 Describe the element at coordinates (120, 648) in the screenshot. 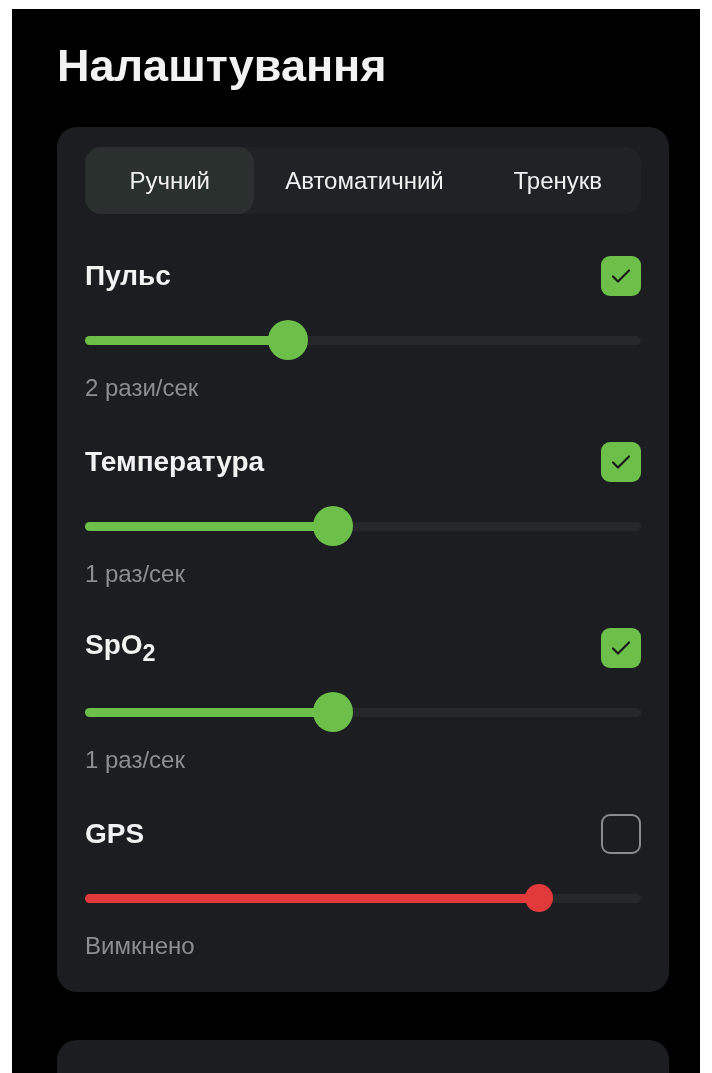

I see `sensor-label: SpO$_{2}$` at that location.